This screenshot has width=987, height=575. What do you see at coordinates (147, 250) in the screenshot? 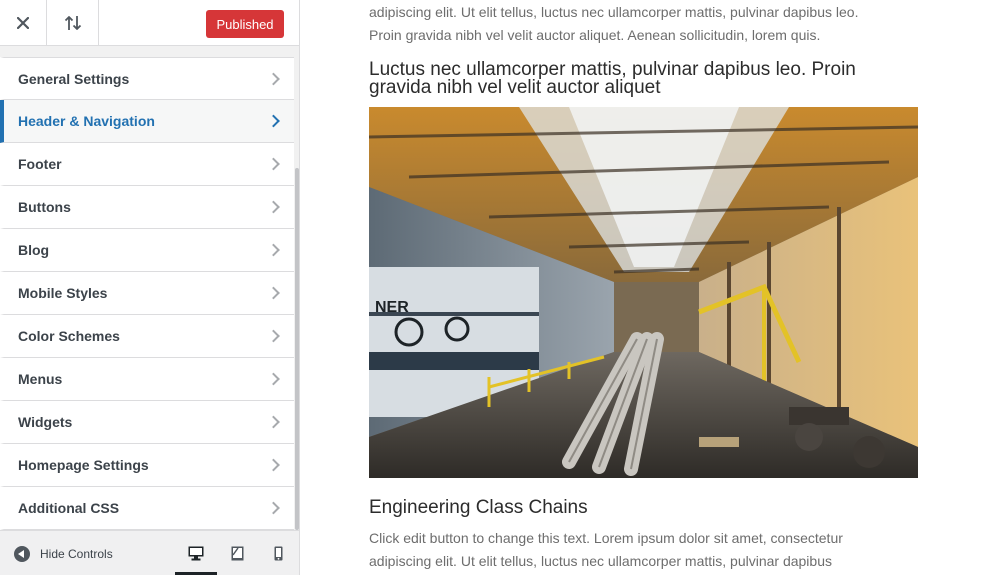
I see `section-blog: Blog` at bounding box center [147, 250].